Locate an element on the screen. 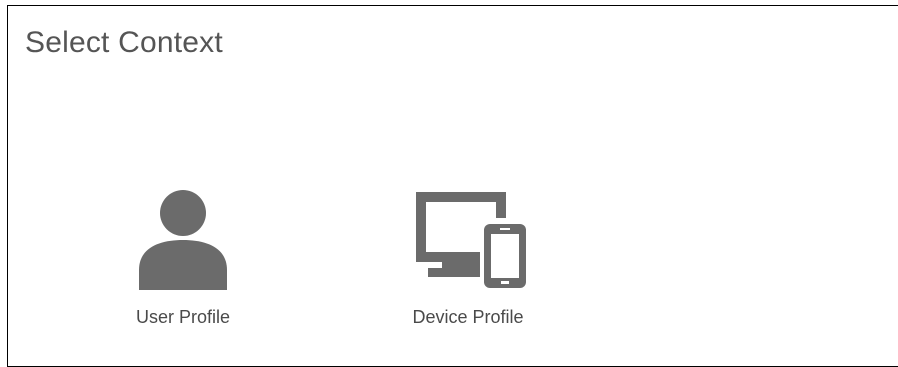 The width and height of the screenshot is (898, 367). user-icon is located at coordinates (183, 240).